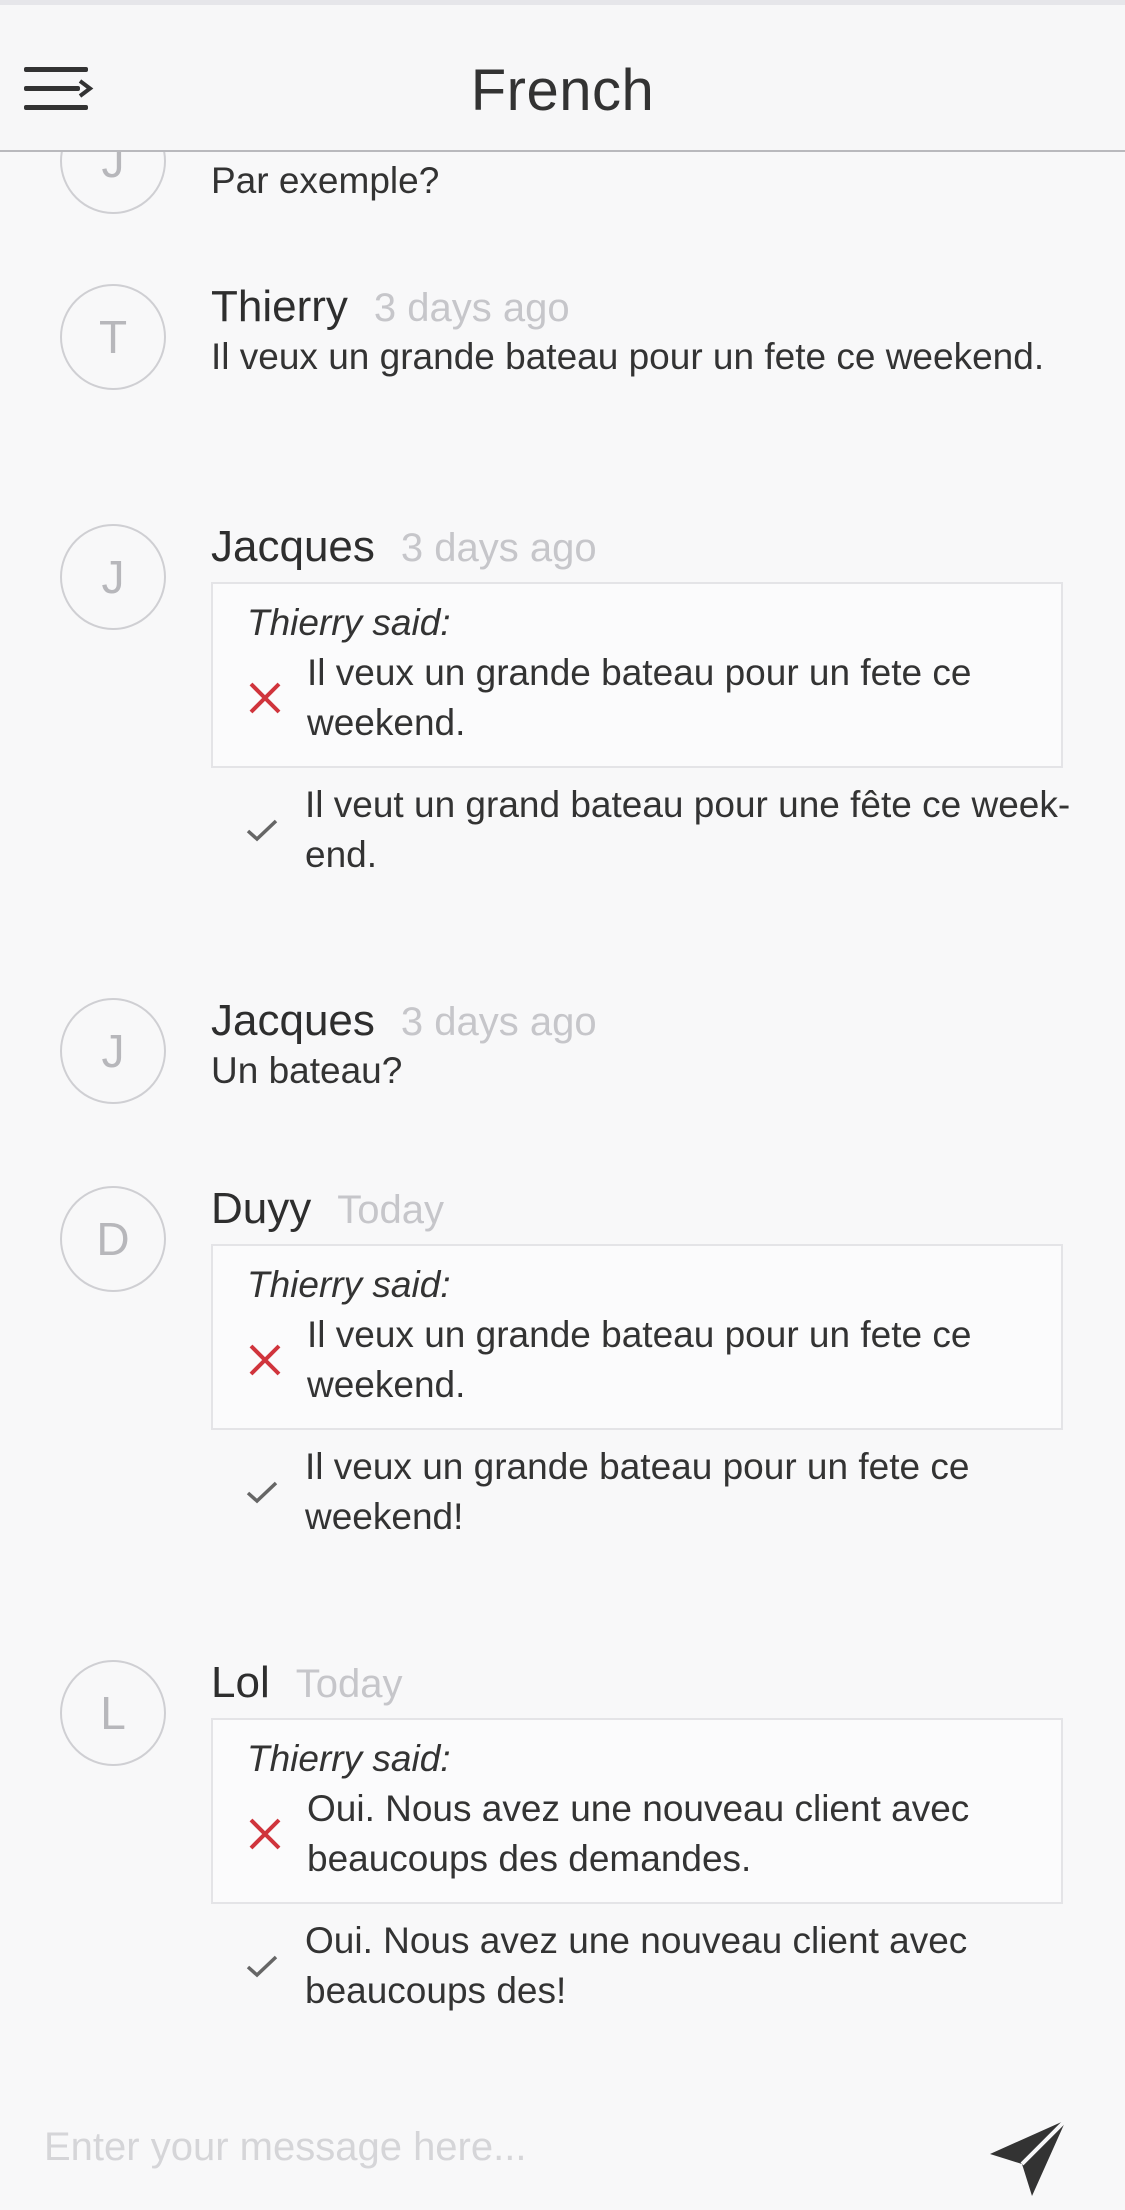  I want to click on avatar: L, so click(113, 1713).